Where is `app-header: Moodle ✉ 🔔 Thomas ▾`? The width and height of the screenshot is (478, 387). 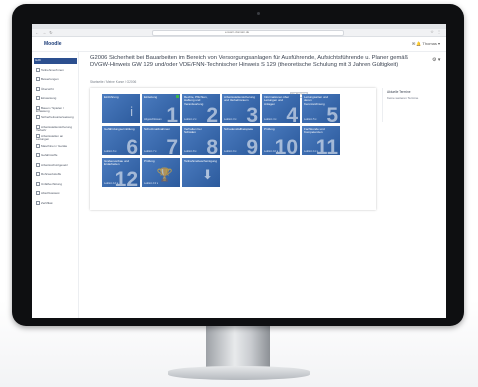 app-header: Moodle ✉ 🔔 Thomas ▾ is located at coordinates (239, 44).